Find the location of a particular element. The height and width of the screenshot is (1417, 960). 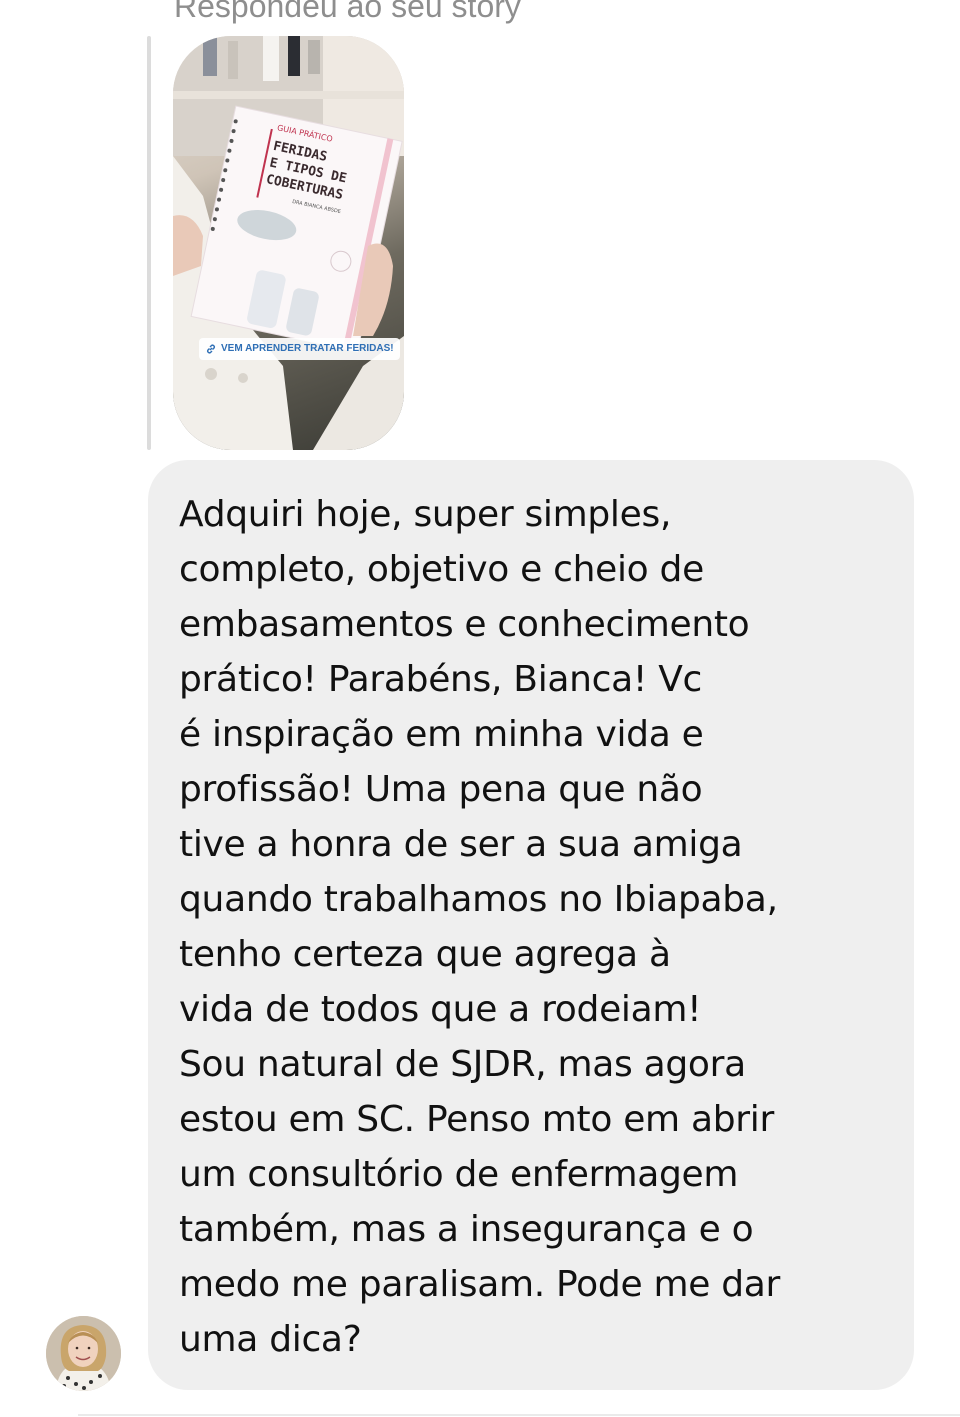

divider is located at coordinates (519, 1415).